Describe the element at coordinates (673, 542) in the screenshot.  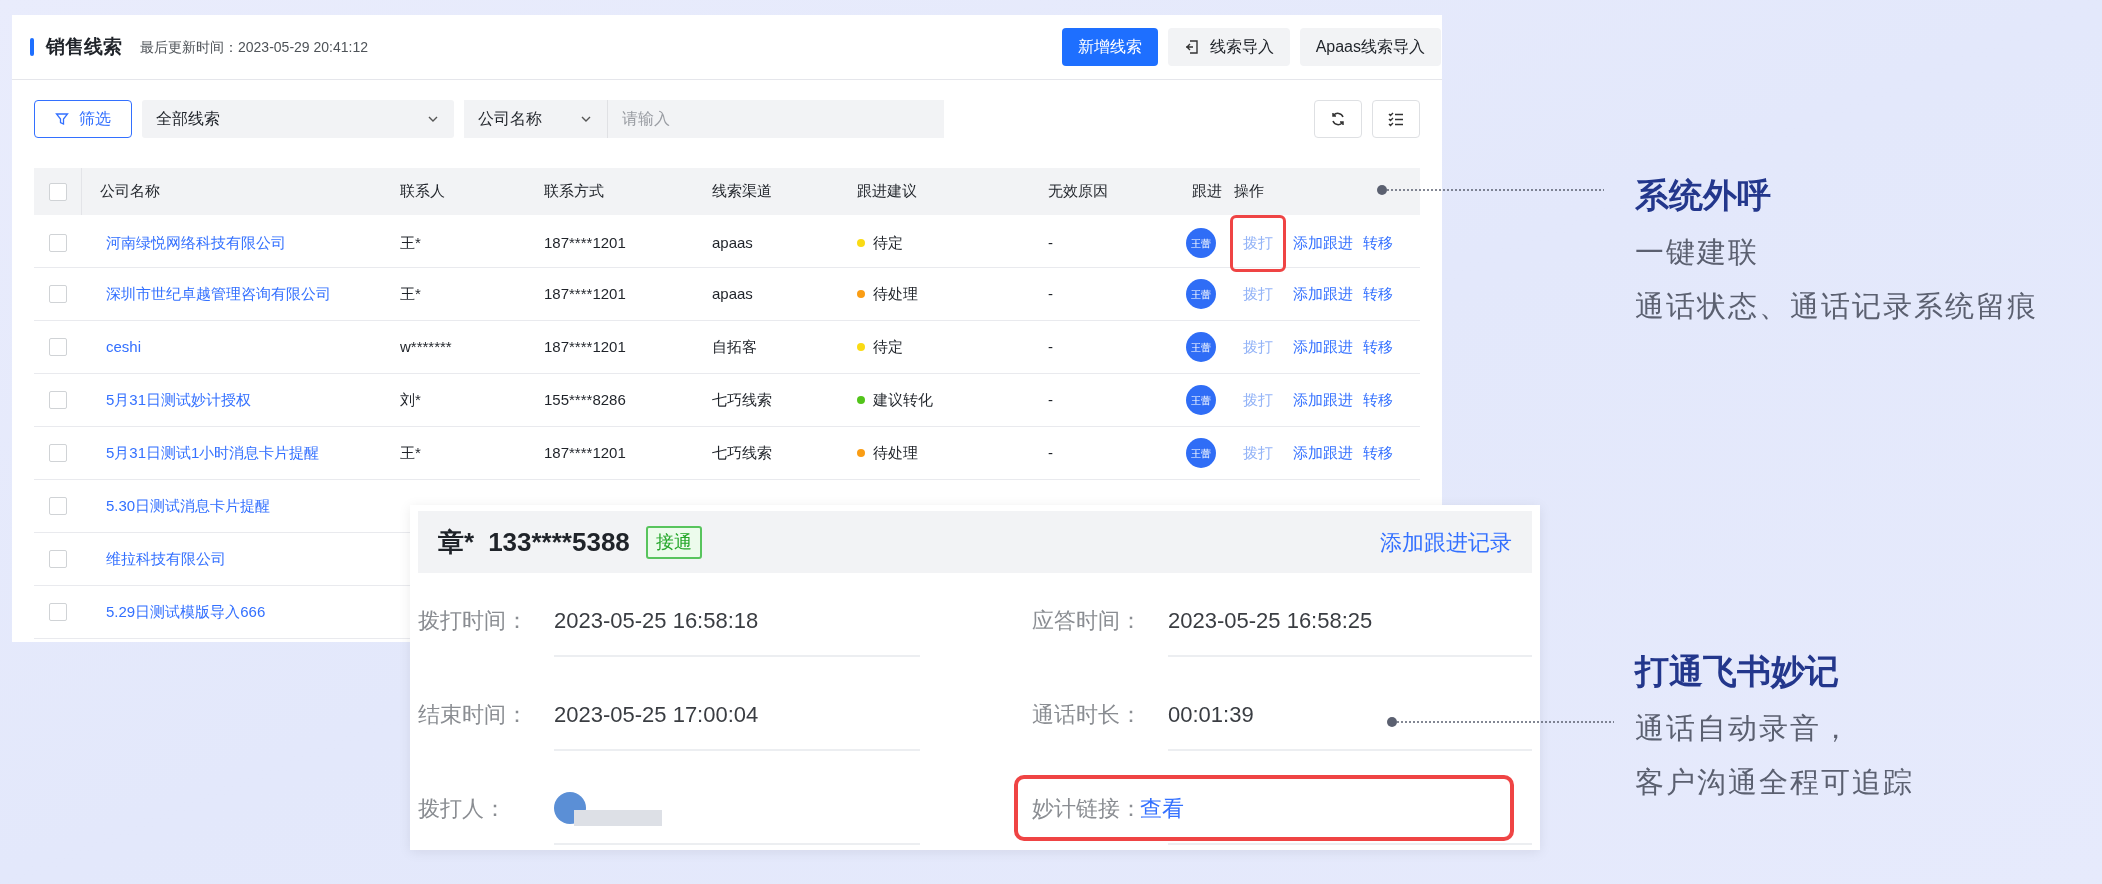
I see `call-status-tag: 接通` at that location.